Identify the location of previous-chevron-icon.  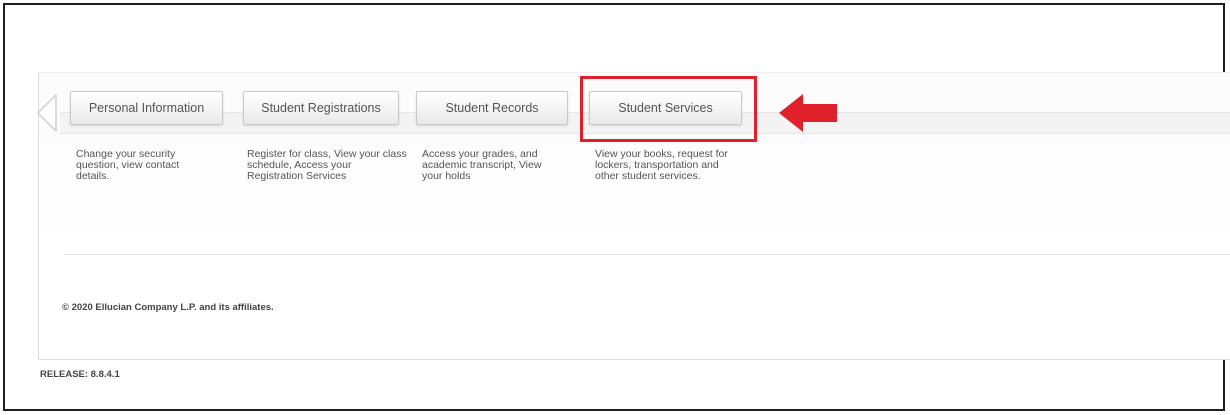
(47, 113).